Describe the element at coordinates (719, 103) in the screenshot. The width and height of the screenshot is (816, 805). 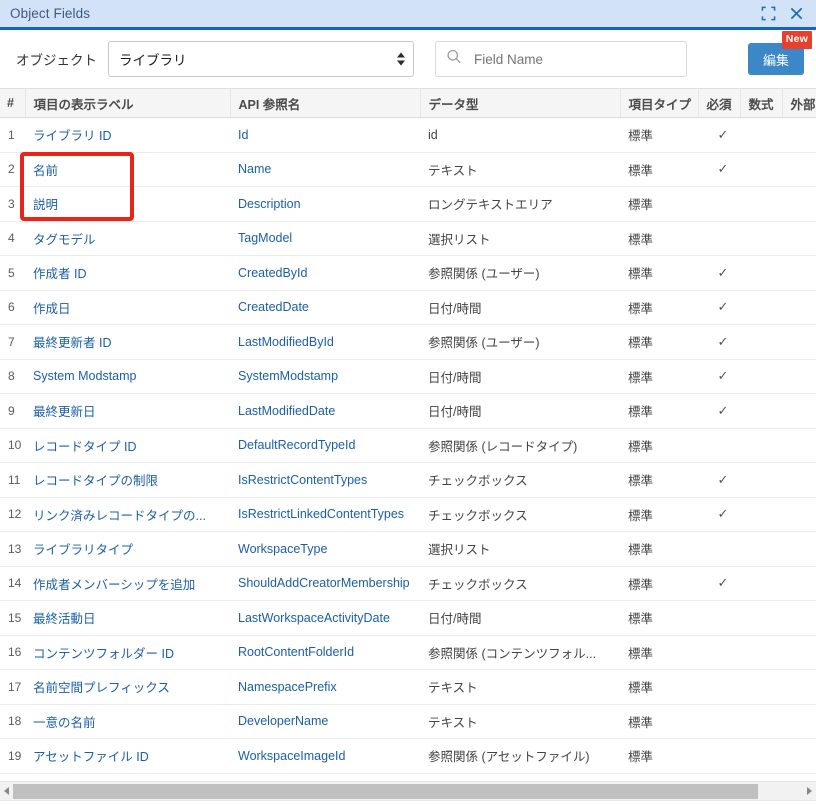
I see `column-header-required: 必須` at that location.